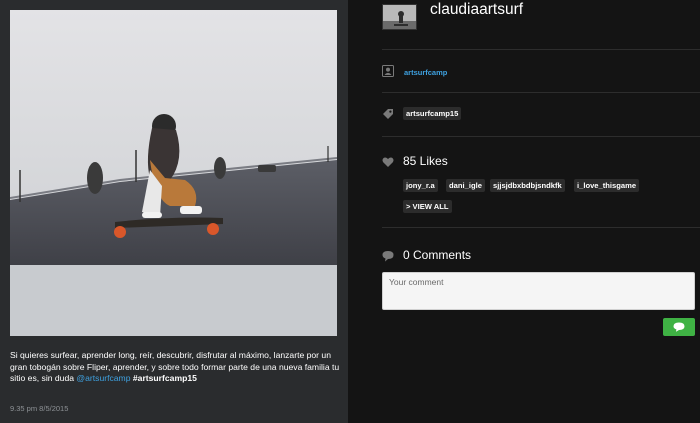 The image size is (700, 423). Describe the element at coordinates (607, 185) in the screenshot. I see `liker-tag: i_love_thisgame` at that location.